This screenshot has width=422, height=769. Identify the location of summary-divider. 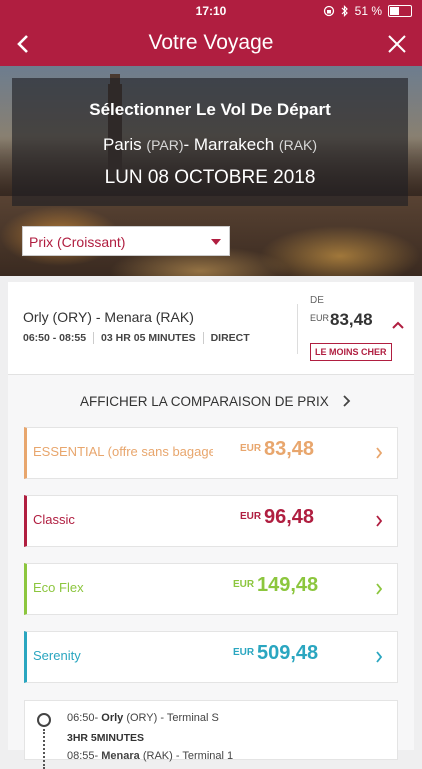
(297, 329).